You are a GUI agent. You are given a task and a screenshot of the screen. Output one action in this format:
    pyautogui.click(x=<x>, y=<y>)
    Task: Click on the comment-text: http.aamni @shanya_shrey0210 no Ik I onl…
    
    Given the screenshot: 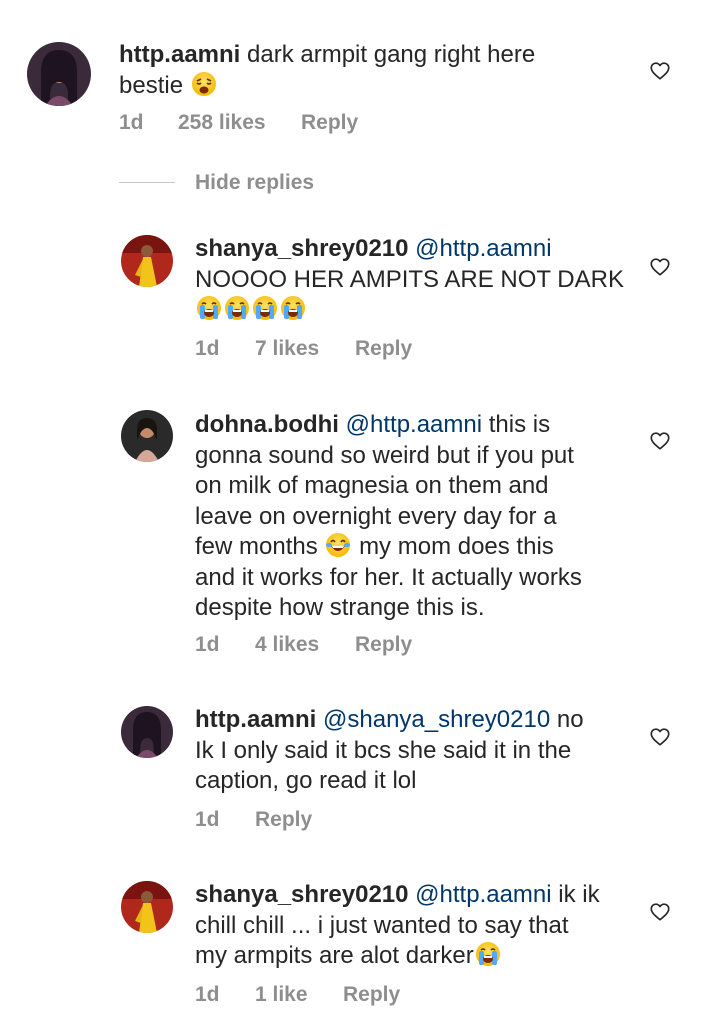 What is the action you would take?
    pyautogui.click(x=425, y=751)
    